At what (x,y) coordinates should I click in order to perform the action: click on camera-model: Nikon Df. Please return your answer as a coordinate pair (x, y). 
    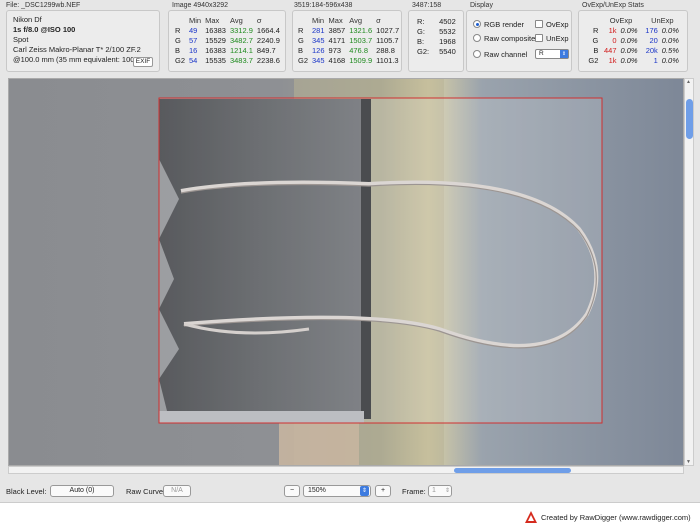
    Looking at the image, I should click on (27, 19).